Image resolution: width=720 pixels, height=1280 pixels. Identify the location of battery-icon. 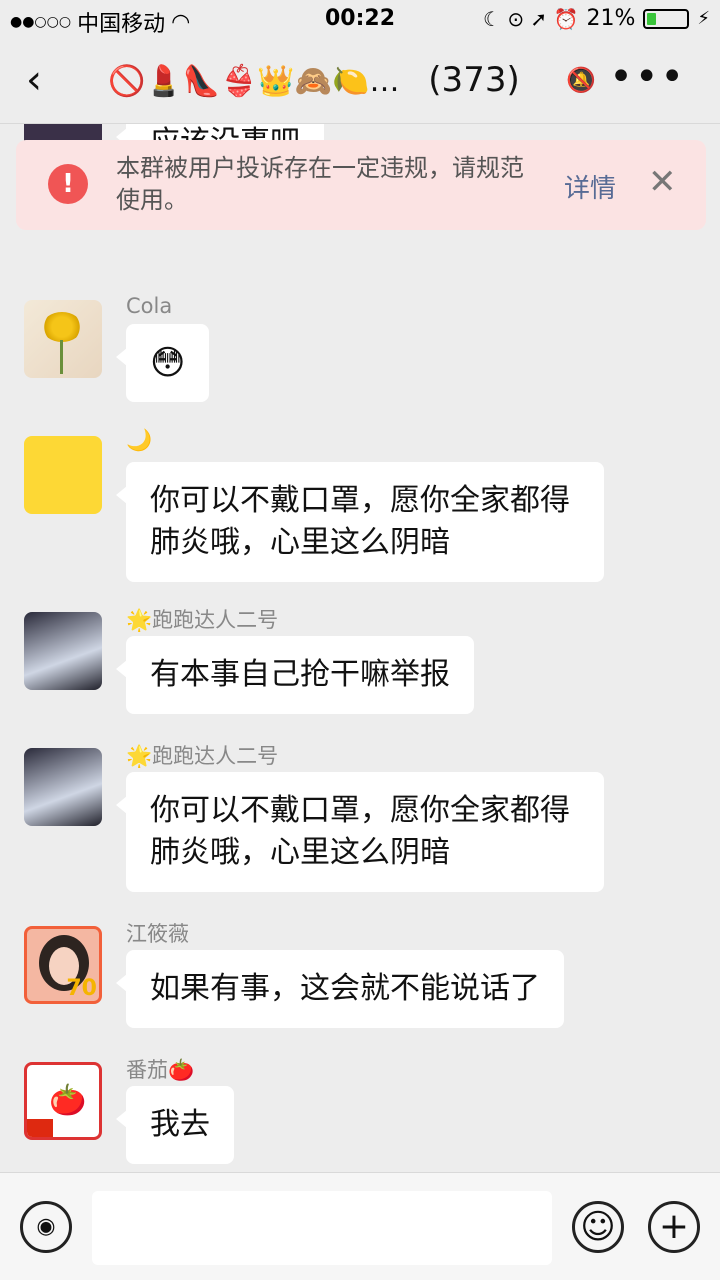
(666, 18).